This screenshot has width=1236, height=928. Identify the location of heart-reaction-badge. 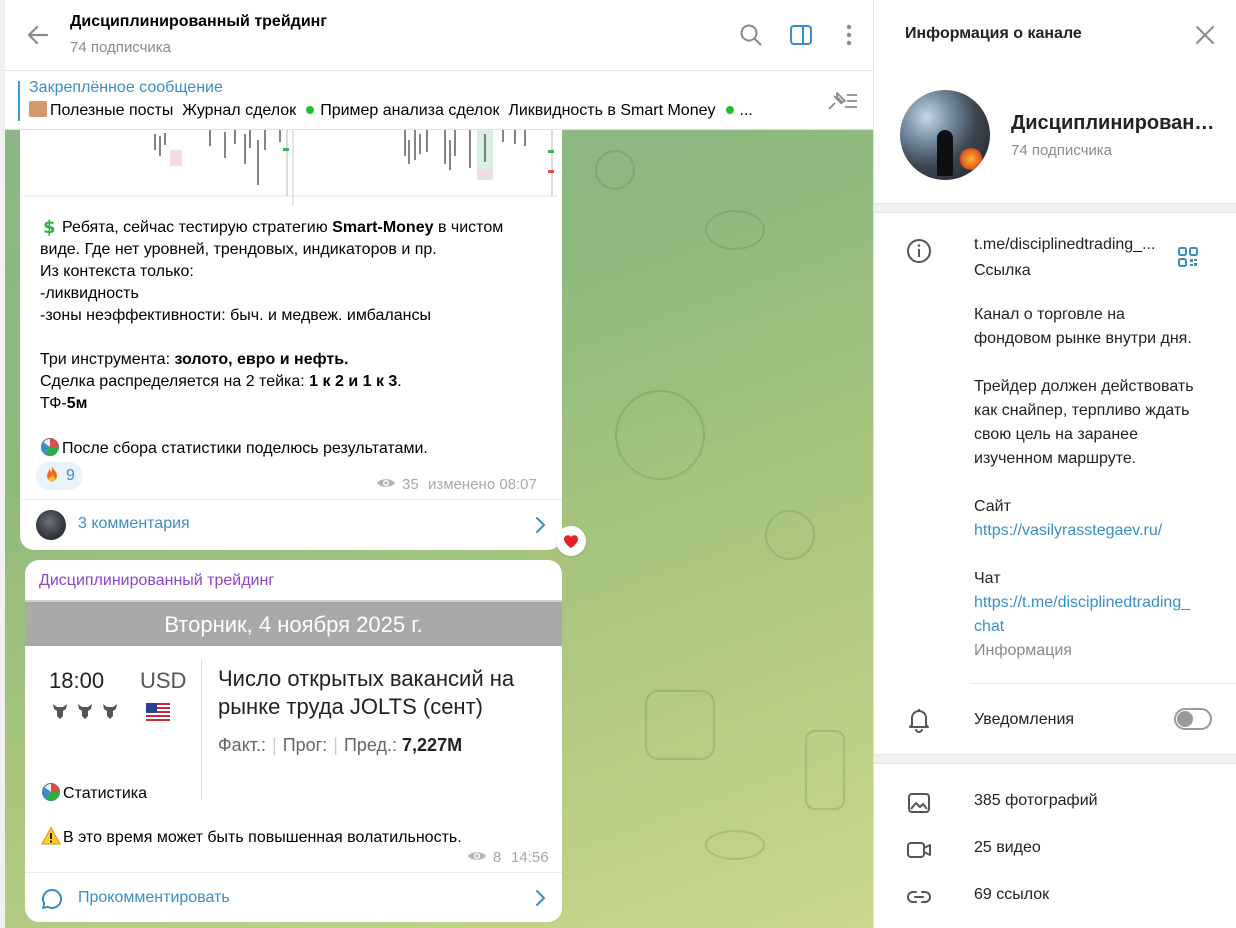
(571, 541).